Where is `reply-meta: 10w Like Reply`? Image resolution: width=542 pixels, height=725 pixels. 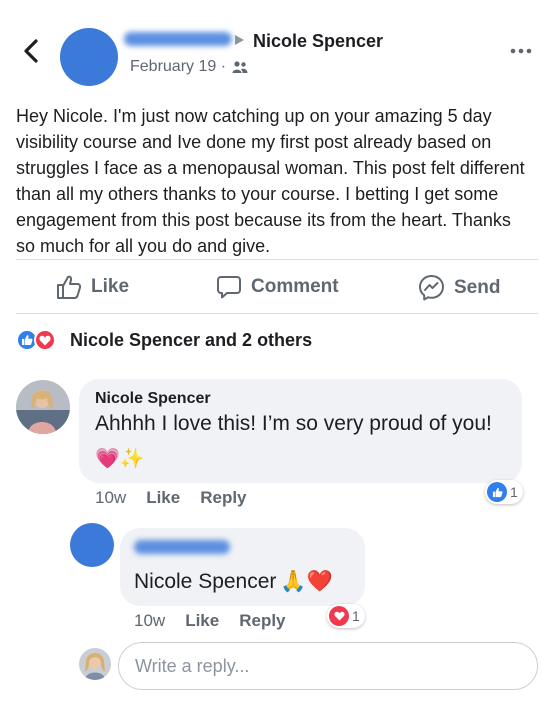 reply-meta: 10w Like Reply is located at coordinates (210, 621).